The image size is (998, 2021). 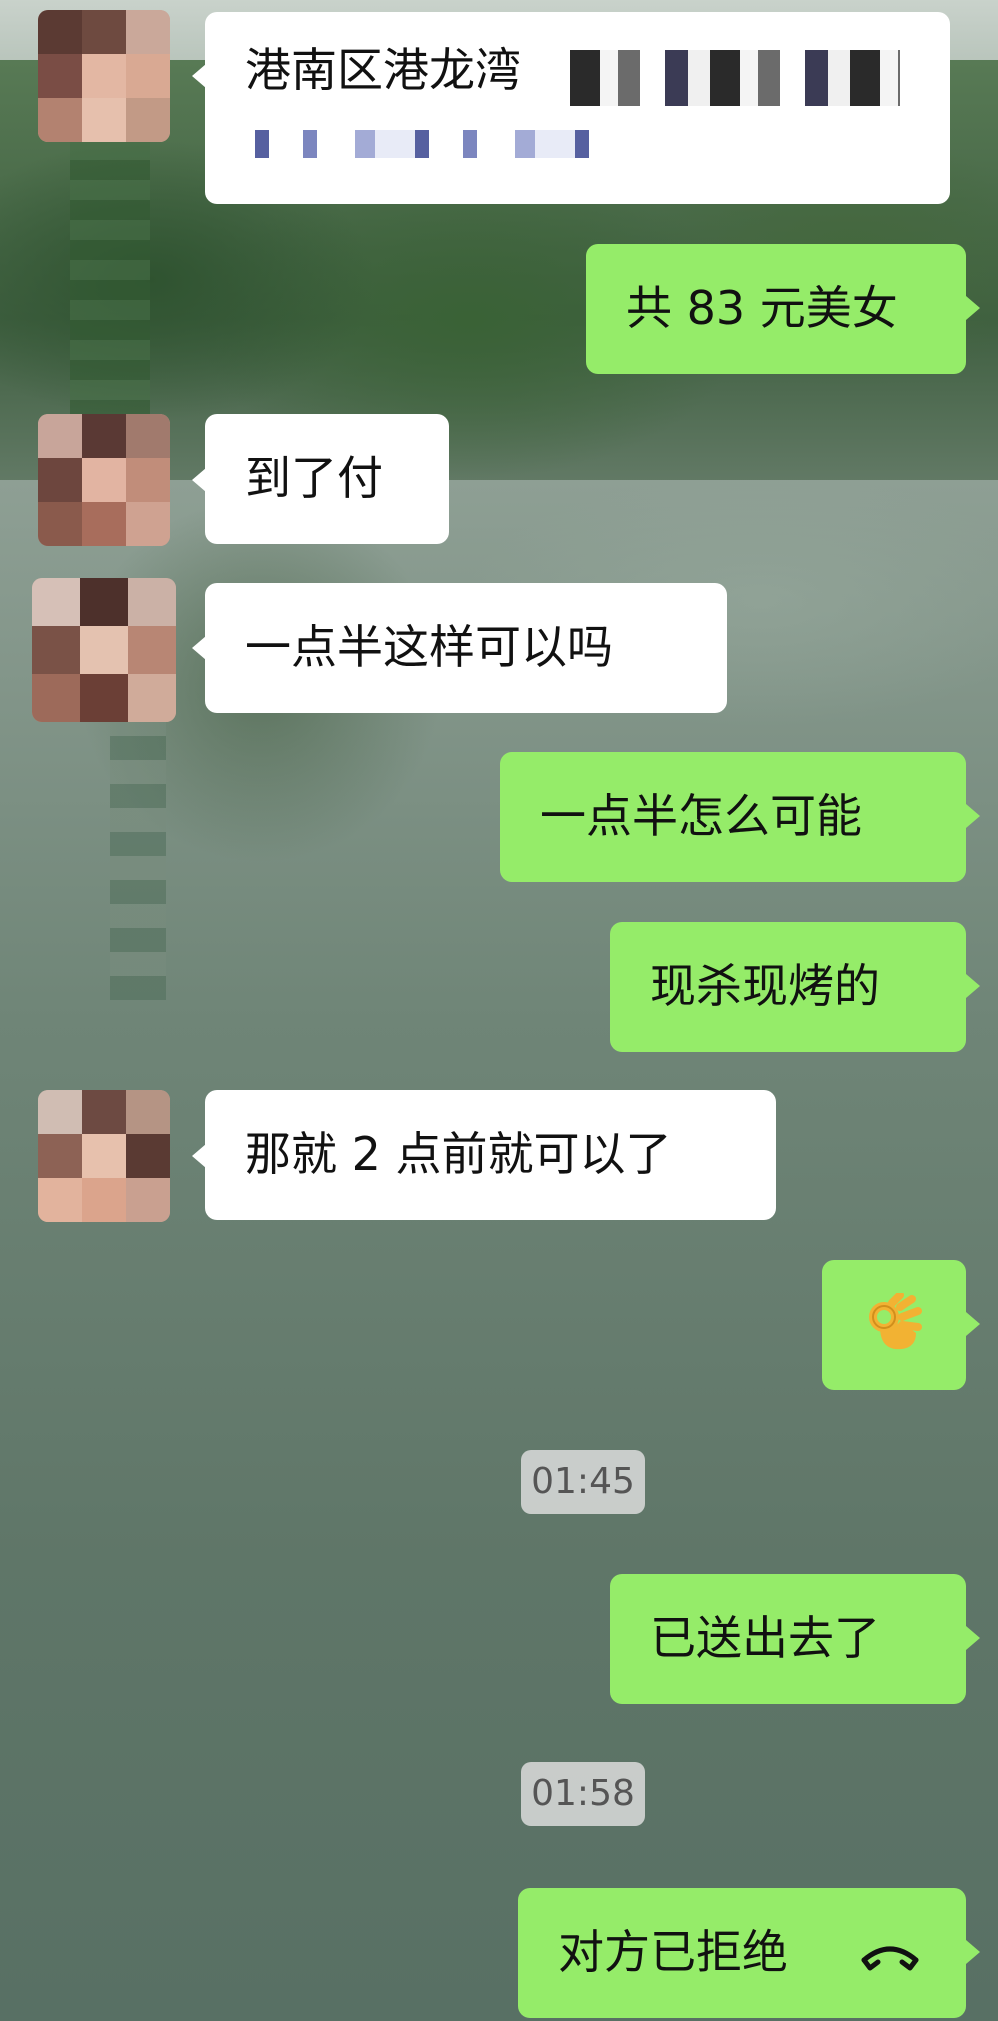 What do you see at coordinates (577, 108) in the screenshot?
I see `message-bubble: 港南区港龙湾` at bounding box center [577, 108].